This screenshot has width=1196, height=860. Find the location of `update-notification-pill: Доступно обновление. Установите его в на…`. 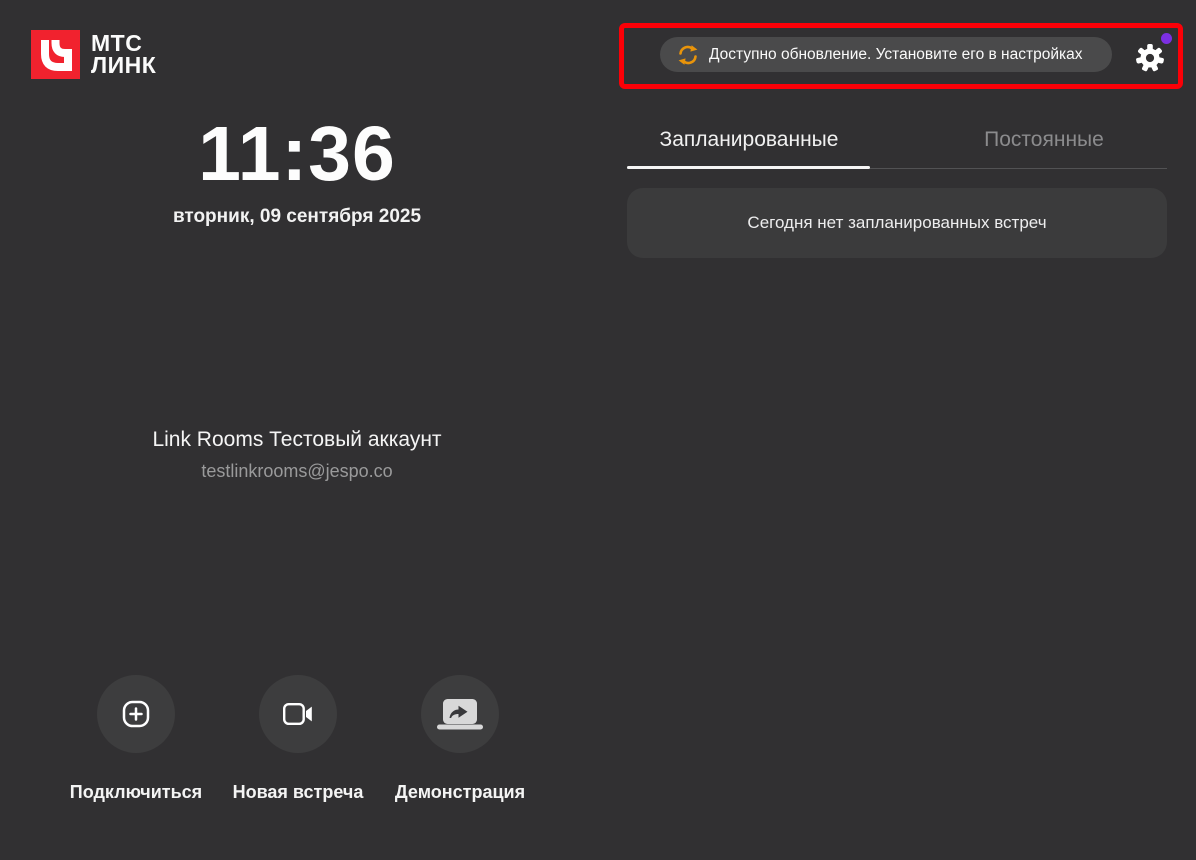

update-notification-pill: Доступно обновление. Установите его в на… is located at coordinates (886, 54).